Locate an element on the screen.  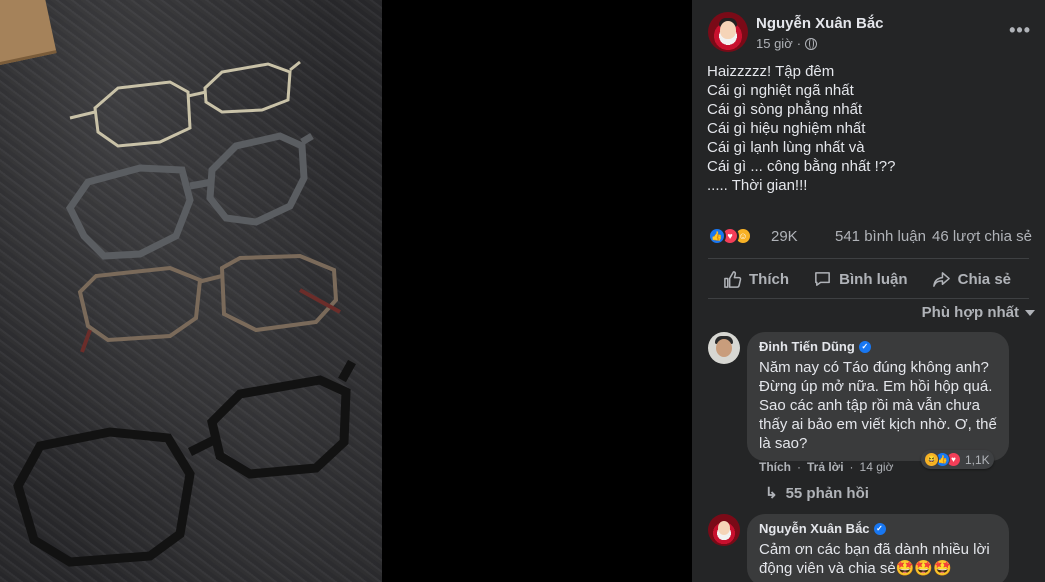
globe-icon is located at coordinates (811, 43).